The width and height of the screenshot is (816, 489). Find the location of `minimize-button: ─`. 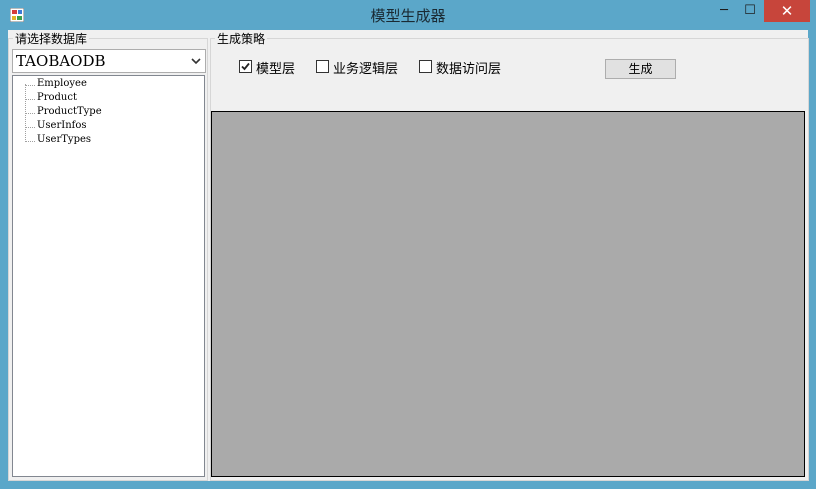

minimize-button: ─ is located at coordinates (724, 11).